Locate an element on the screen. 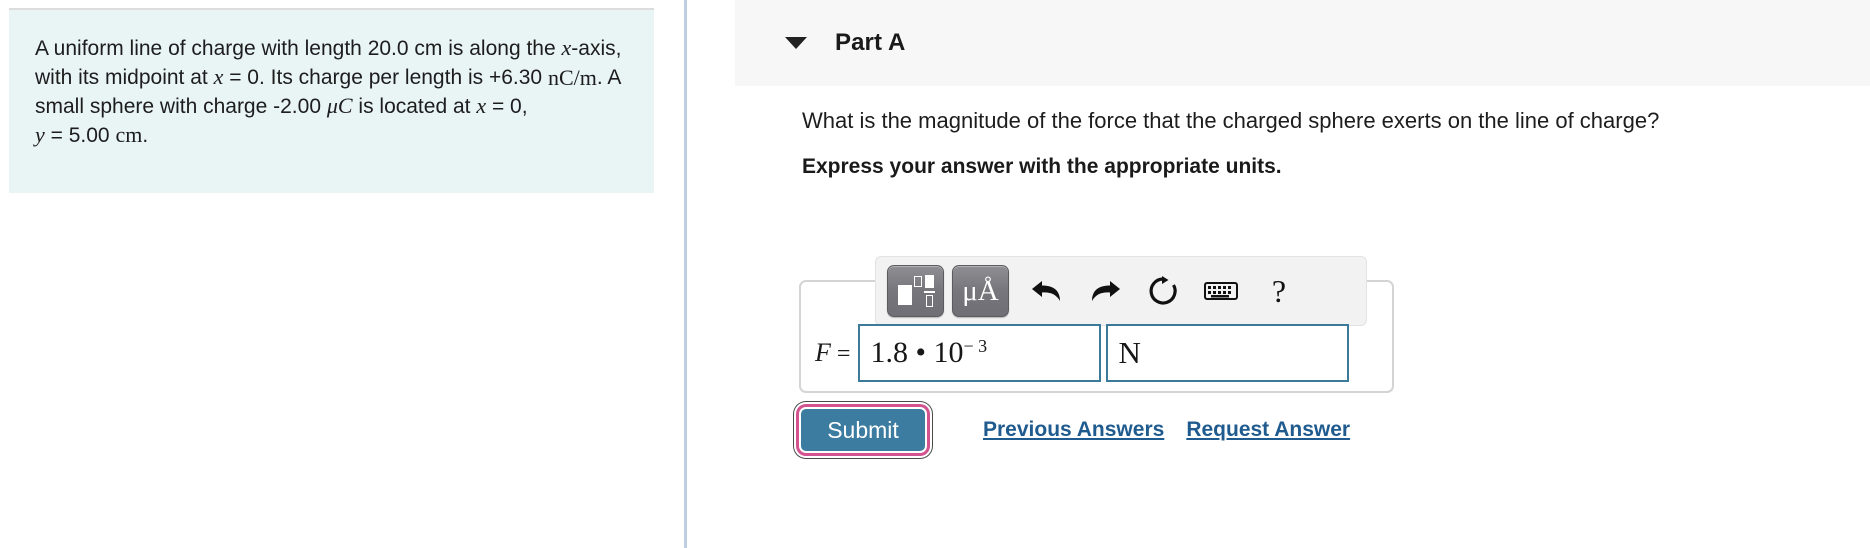 Image resolution: width=1870 pixels, height=548 pixels. keyboard-button is located at coordinates (1221, 291).